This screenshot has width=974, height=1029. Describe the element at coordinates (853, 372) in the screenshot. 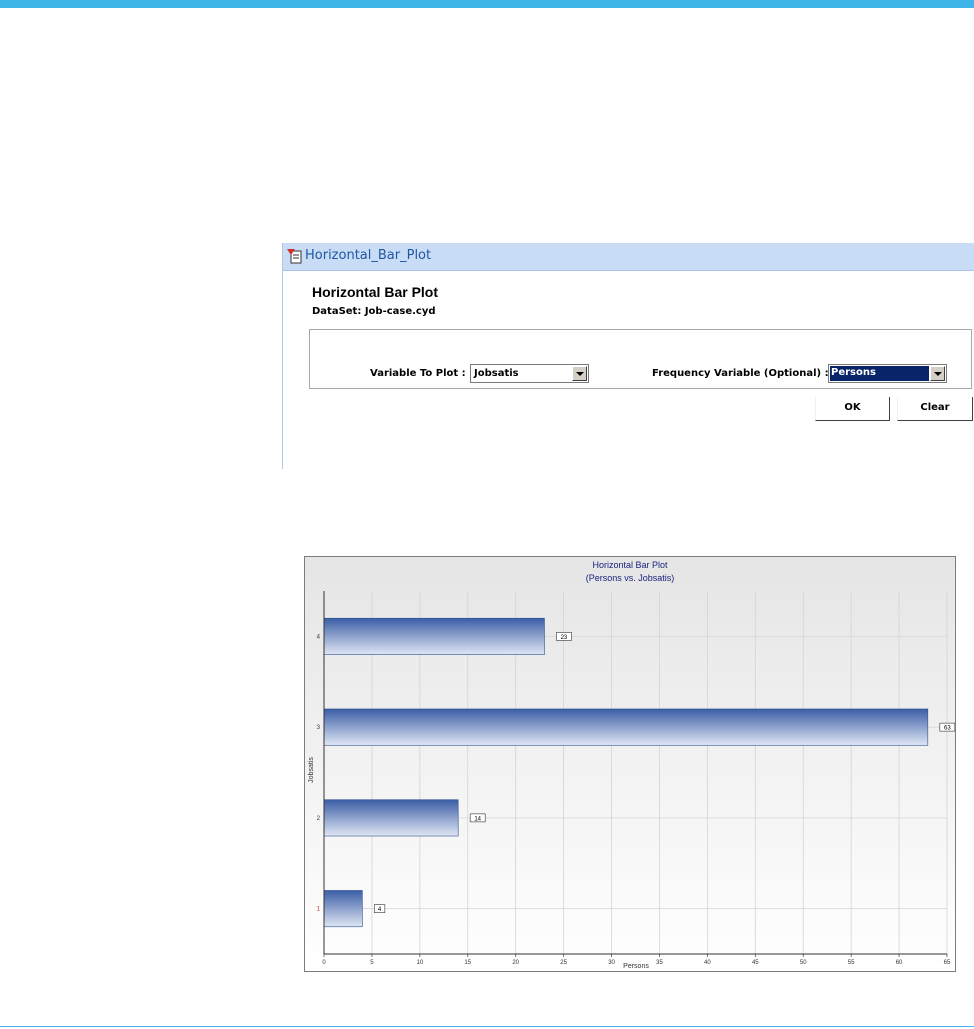

I see `frequency-variable-value: Persons` at that location.